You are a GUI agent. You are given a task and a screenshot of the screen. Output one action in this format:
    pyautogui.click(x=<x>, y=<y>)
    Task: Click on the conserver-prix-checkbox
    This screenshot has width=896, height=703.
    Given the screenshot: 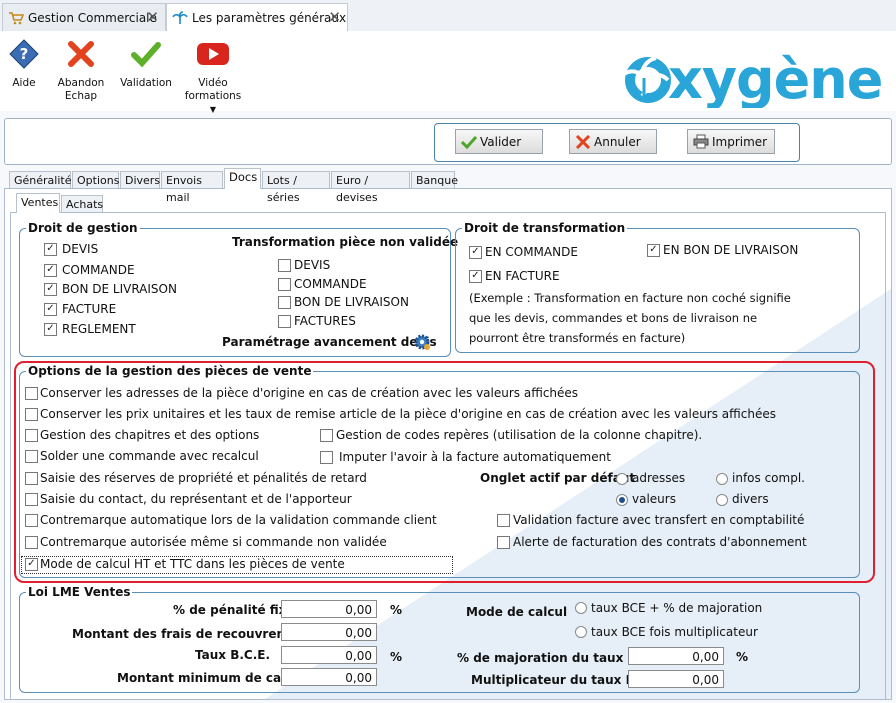 What is the action you would take?
    pyautogui.click(x=31, y=414)
    